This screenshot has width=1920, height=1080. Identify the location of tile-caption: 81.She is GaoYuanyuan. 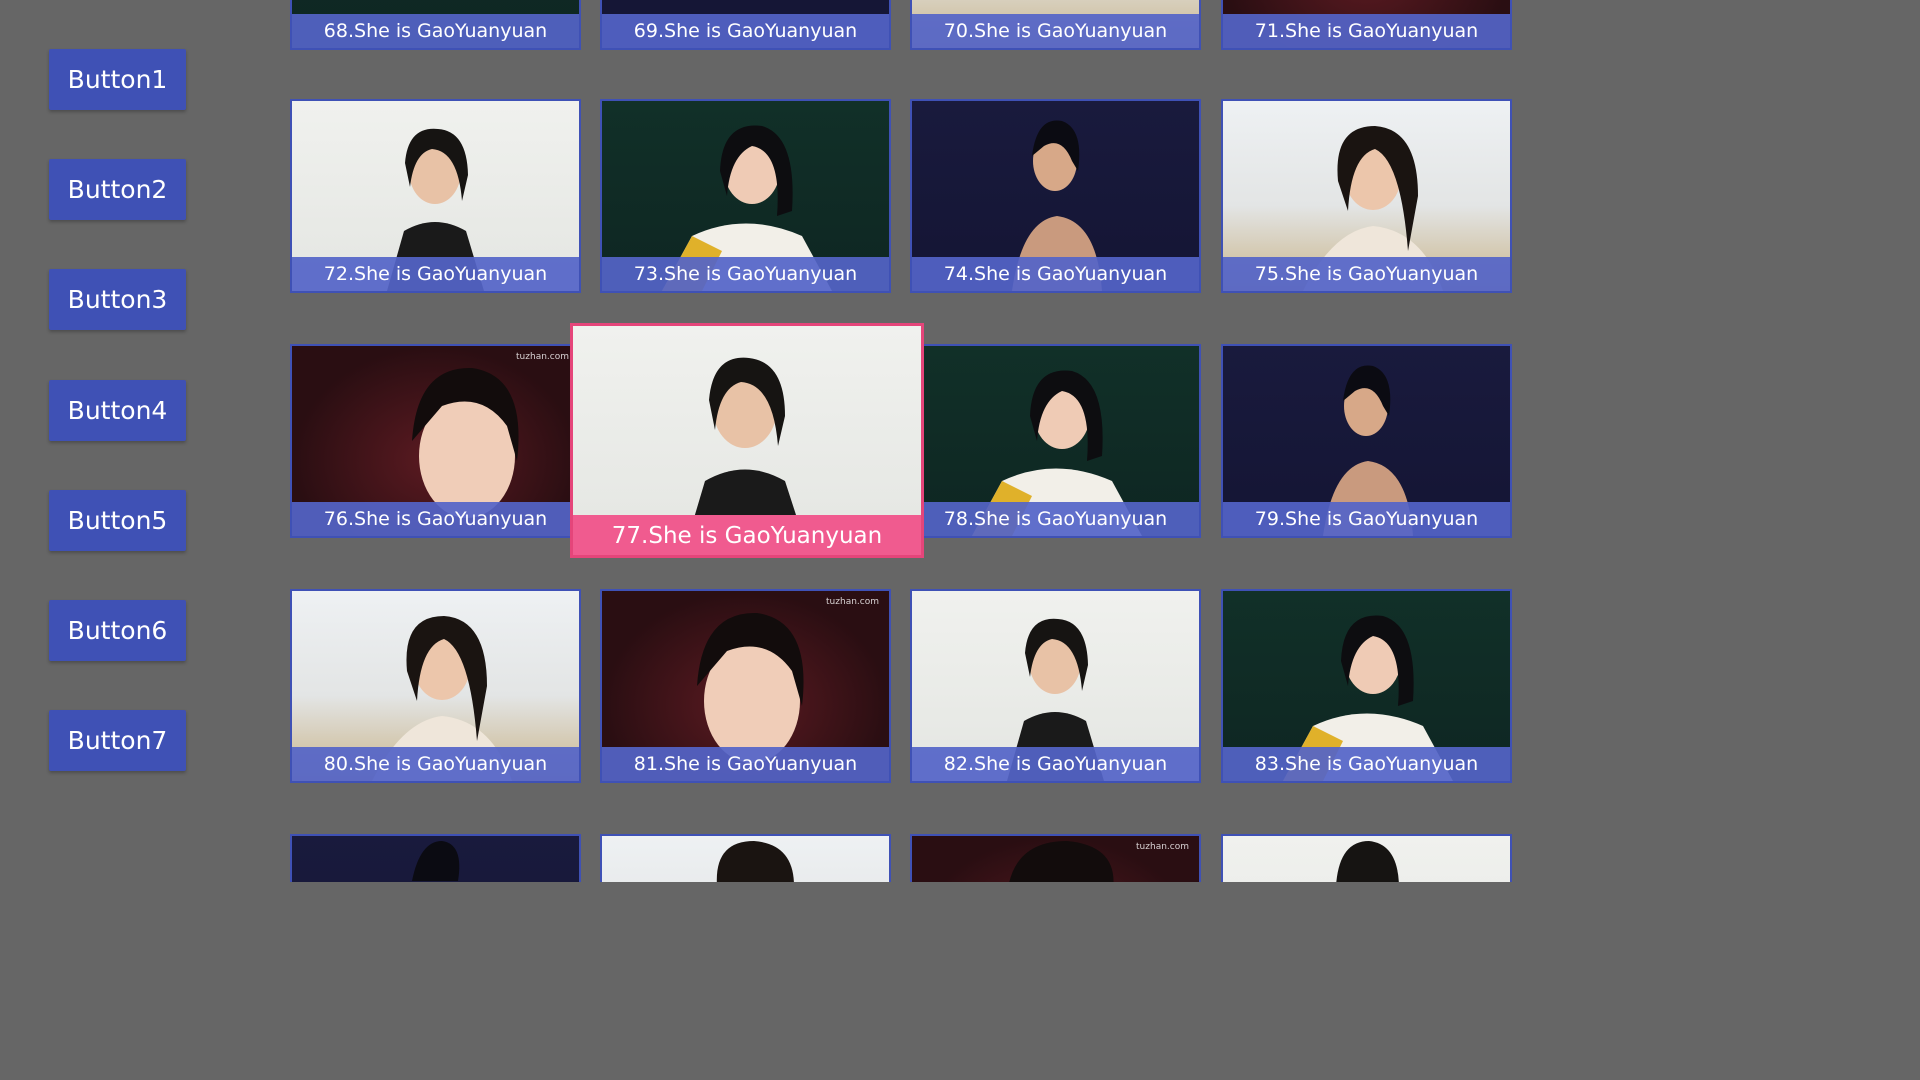
(745, 764).